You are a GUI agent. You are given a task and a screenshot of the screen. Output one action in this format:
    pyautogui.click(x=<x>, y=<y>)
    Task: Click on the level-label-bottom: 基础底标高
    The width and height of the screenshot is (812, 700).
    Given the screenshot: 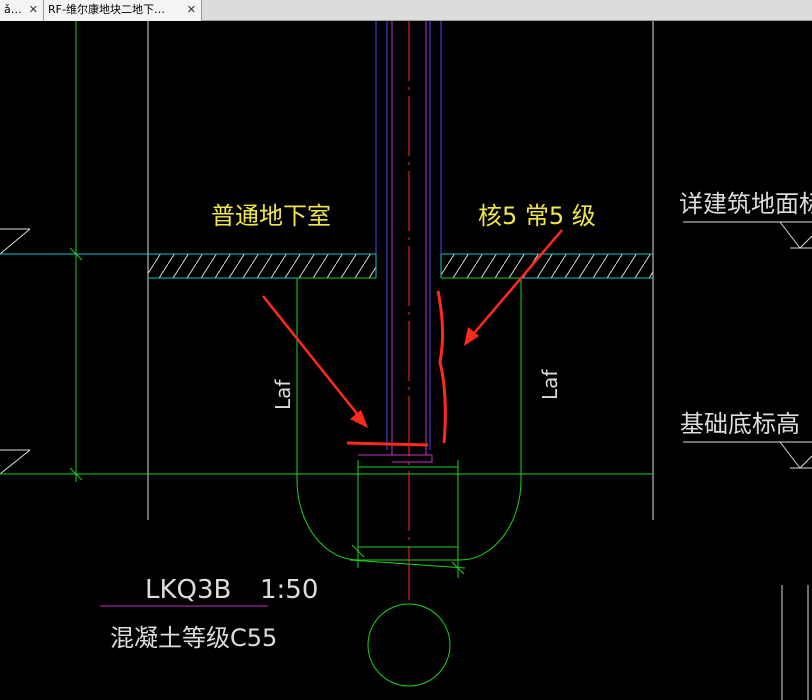 What is the action you would take?
    pyautogui.click(x=740, y=424)
    